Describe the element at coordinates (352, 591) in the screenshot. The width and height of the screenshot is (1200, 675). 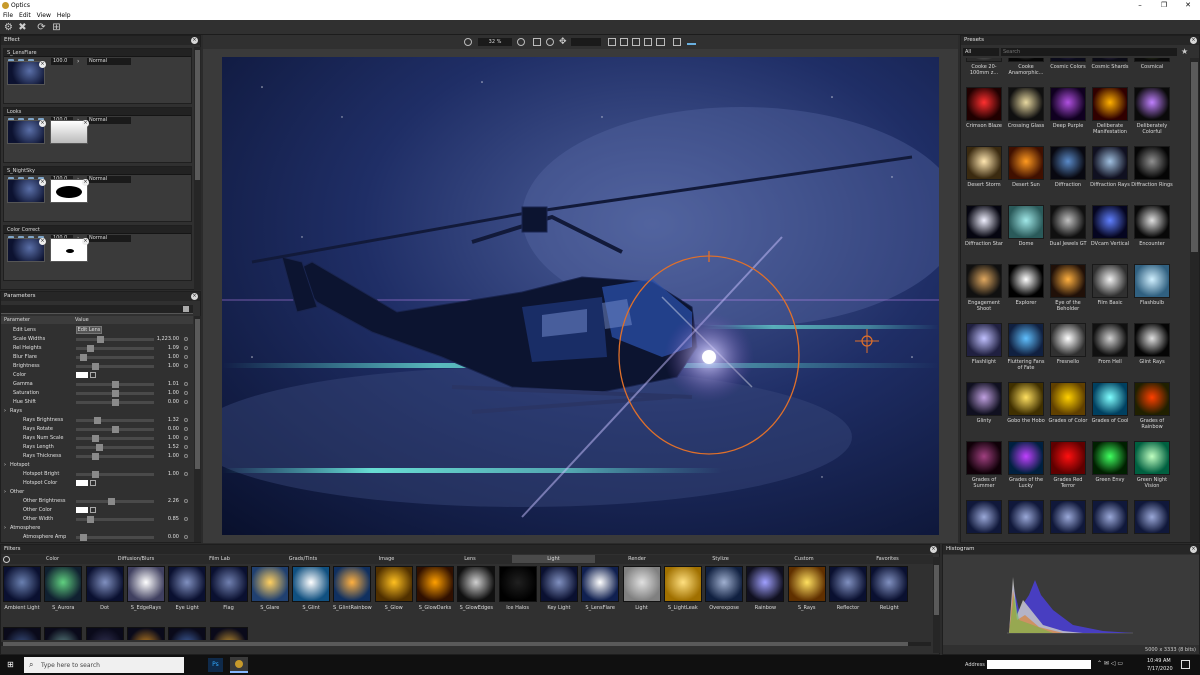
I see `filter-item: S_GlintRainbow` at that location.